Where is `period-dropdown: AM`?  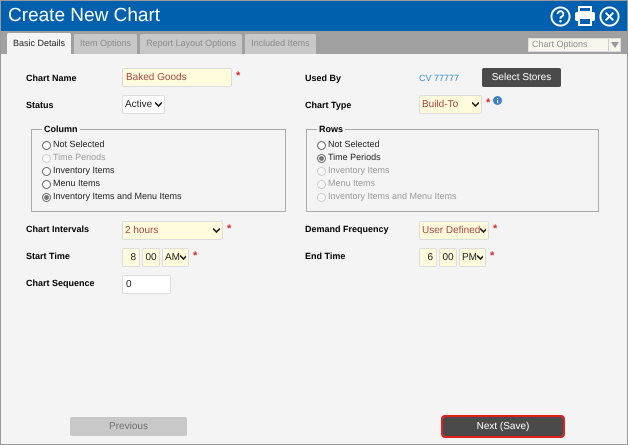
period-dropdown: AM is located at coordinates (175, 257).